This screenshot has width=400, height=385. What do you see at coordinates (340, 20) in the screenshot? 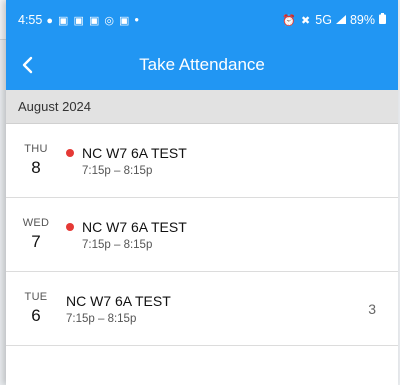
I see `signal-icon` at bounding box center [340, 20].